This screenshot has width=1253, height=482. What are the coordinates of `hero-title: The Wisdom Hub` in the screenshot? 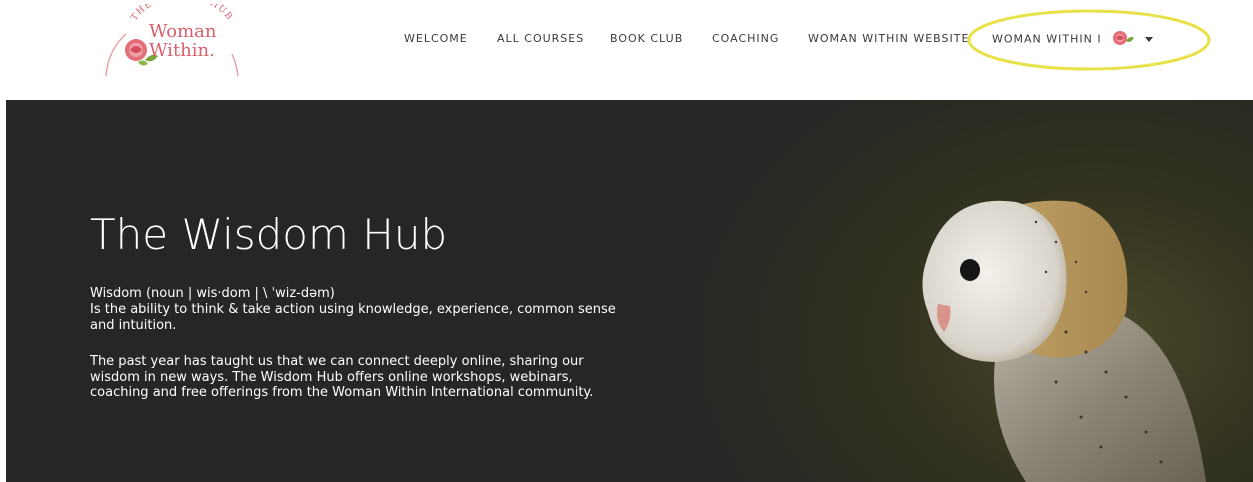 It's located at (269, 234).